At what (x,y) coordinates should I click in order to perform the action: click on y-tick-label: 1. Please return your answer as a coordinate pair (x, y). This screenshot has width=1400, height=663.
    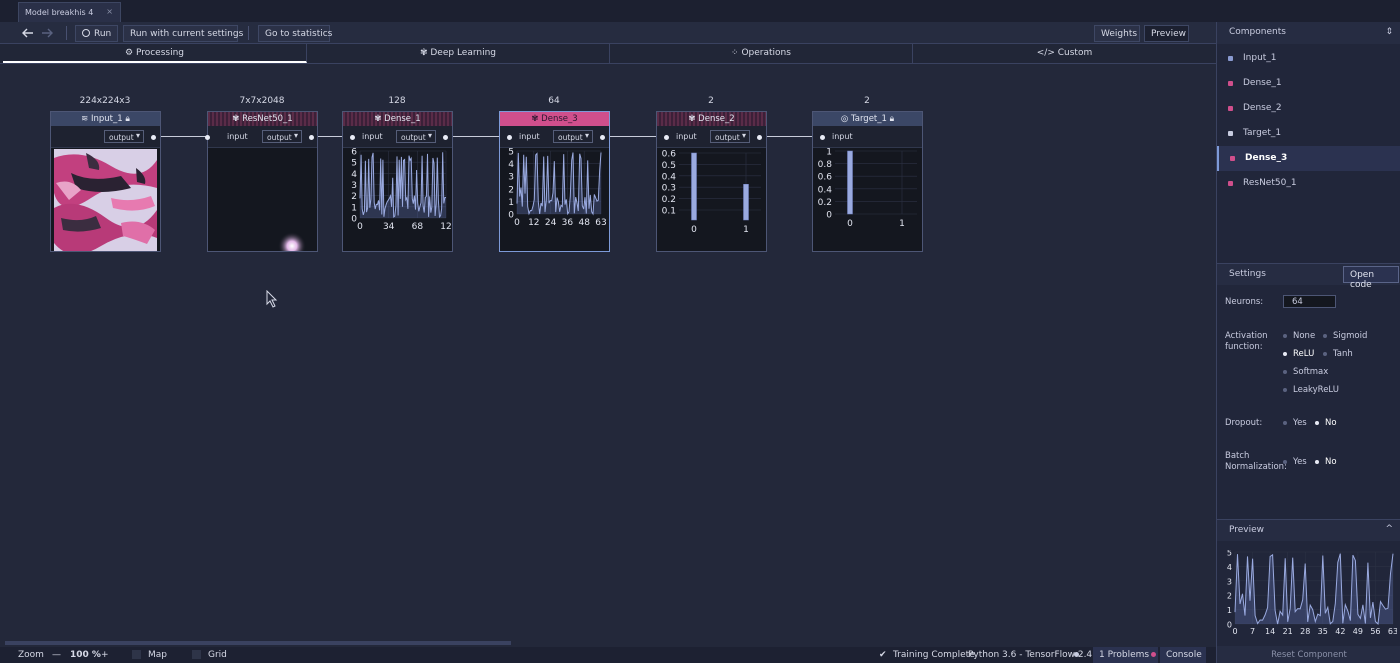
    Looking at the image, I should click on (829, 153).